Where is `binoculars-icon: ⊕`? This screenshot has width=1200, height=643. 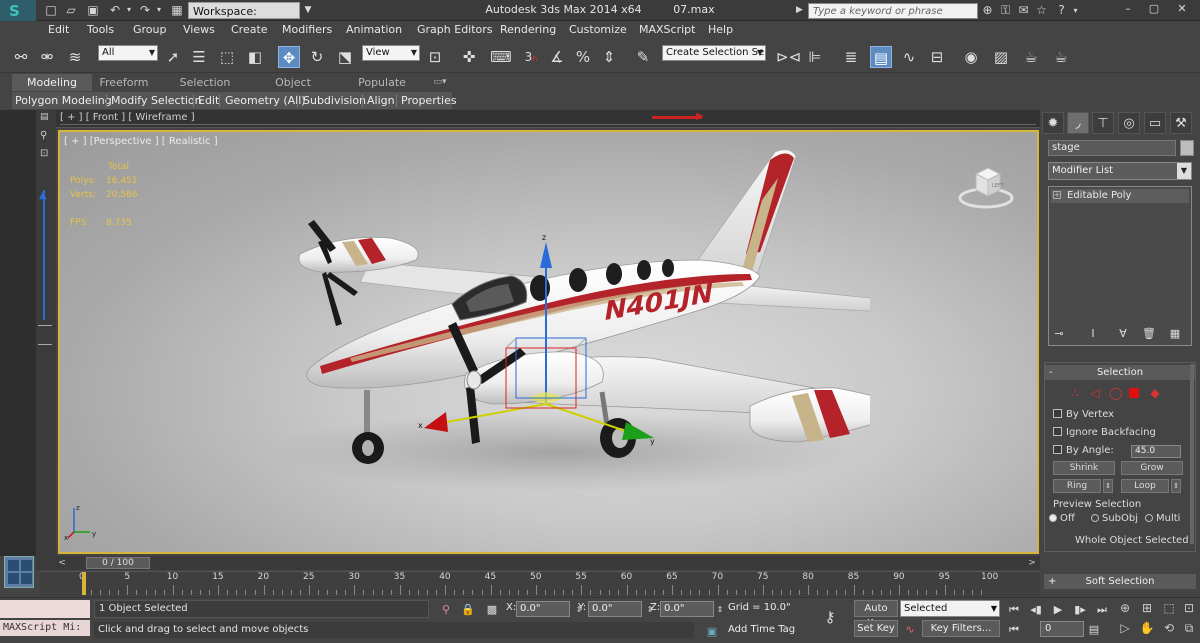 binoculars-icon: ⊕ is located at coordinates (987, 10).